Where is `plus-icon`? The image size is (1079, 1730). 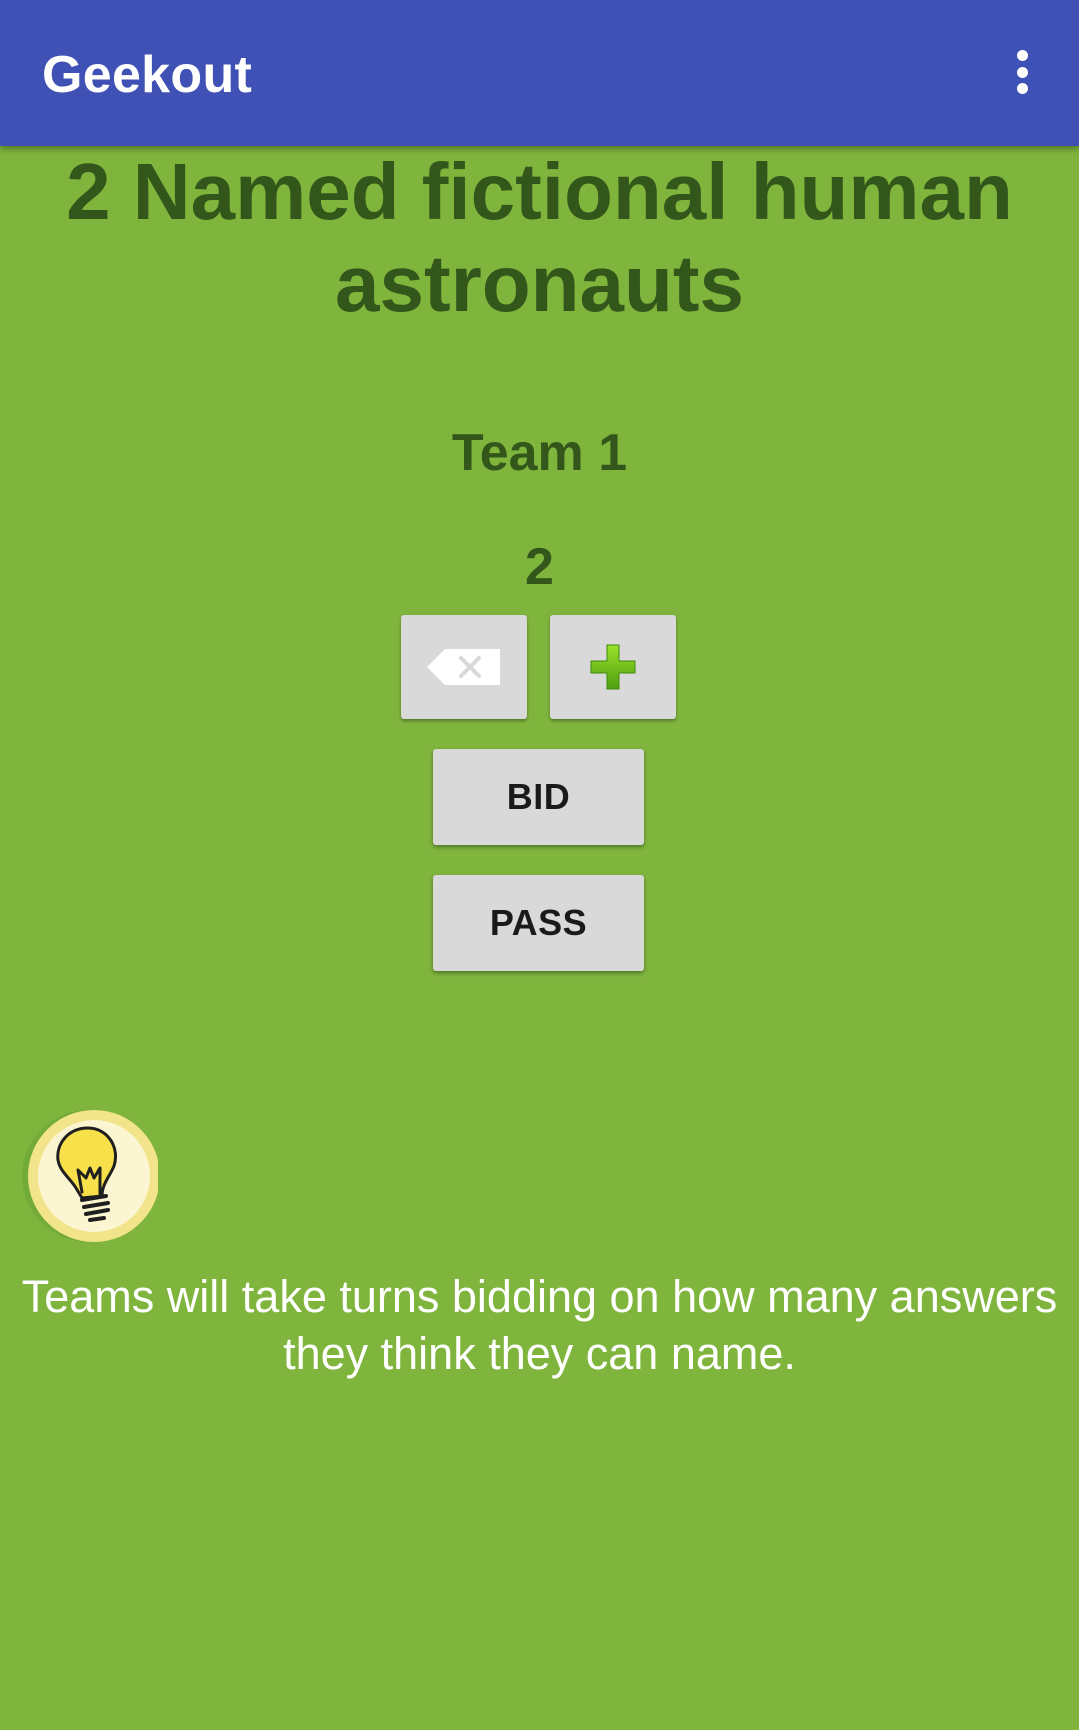
plus-icon is located at coordinates (613, 667).